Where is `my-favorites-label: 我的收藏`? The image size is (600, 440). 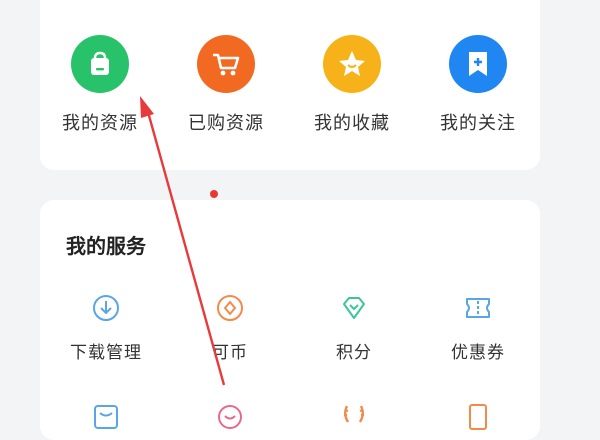
my-favorites-label: 我的收藏 is located at coordinates (352, 123).